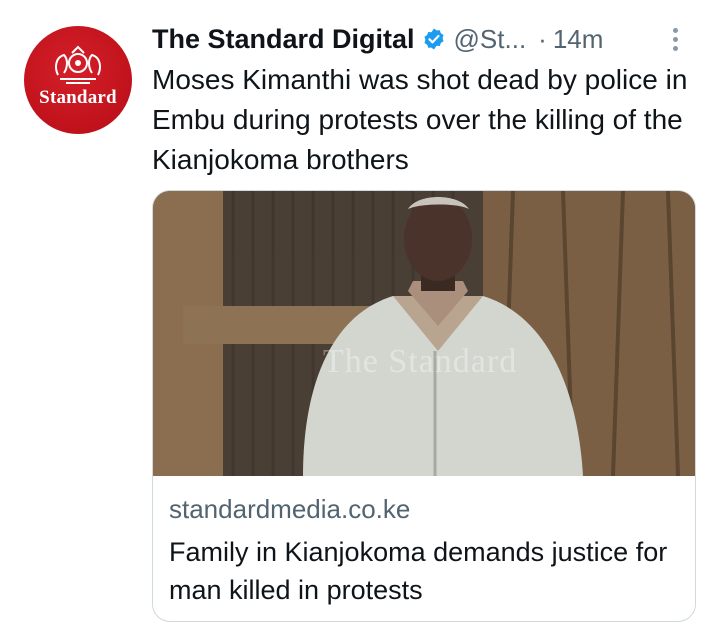 The image size is (720, 622). I want to click on more-options-icon, so click(675, 39).